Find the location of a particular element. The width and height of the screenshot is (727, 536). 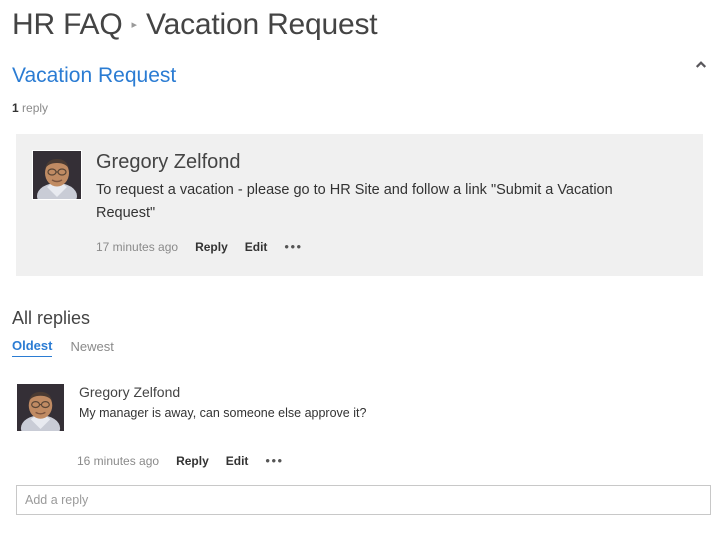

post-more-options-icon: ••• is located at coordinates (293, 246).